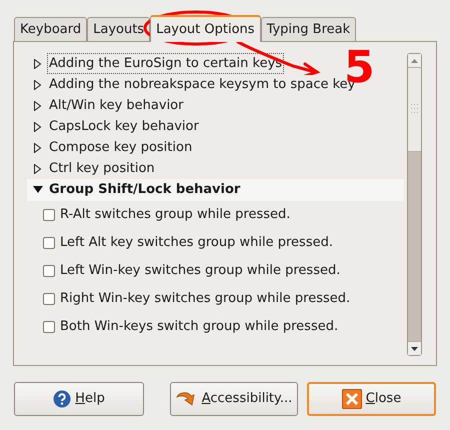 This screenshot has height=430, width=450. What do you see at coordinates (200, 271) in the screenshot?
I see `option-label: Left Win-key switches group while pressed.` at bounding box center [200, 271].